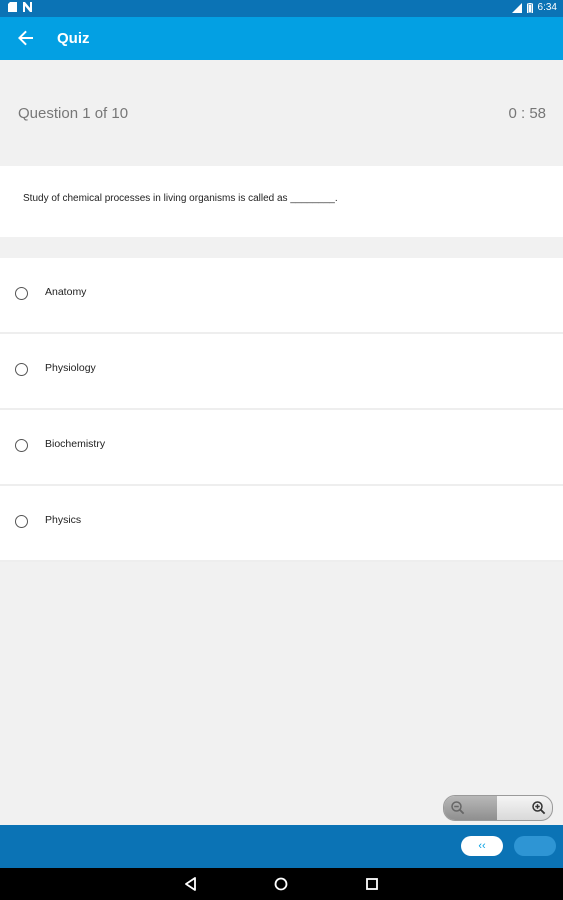  I want to click on nav-back-icon, so click(191, 884).